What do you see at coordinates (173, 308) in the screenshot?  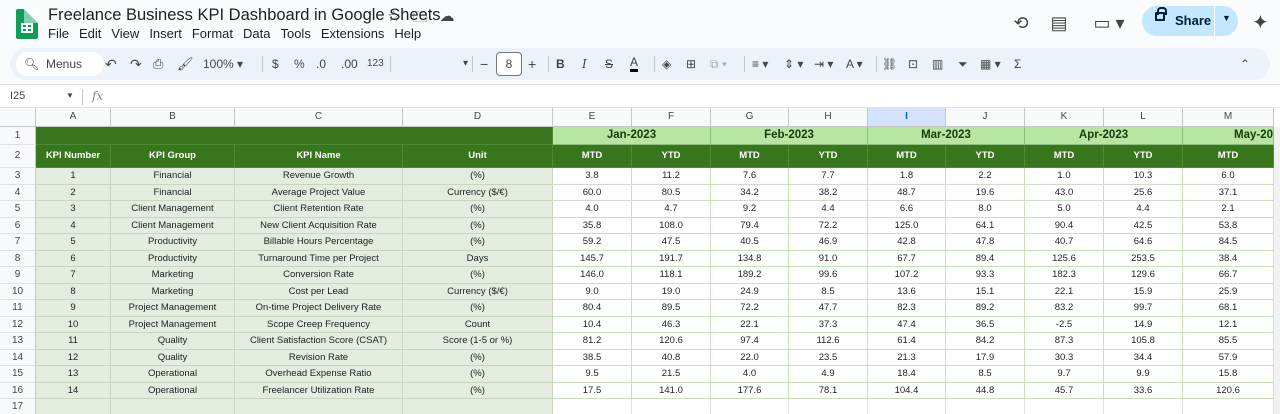 I see `kpi-group-cell: Project Management` at bounding box center [173, 308].